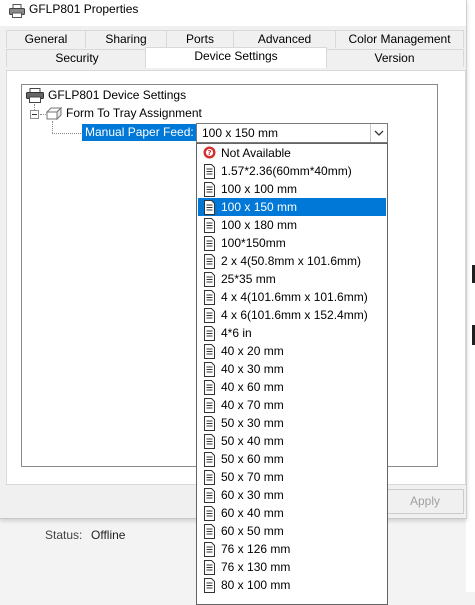 The width and height of the screenshot is (475, 605). What do you see at coordinates (252, 387) in the screenshot?
I see `option-label: 40 x 60 mm` at bounding box center [252, 387].